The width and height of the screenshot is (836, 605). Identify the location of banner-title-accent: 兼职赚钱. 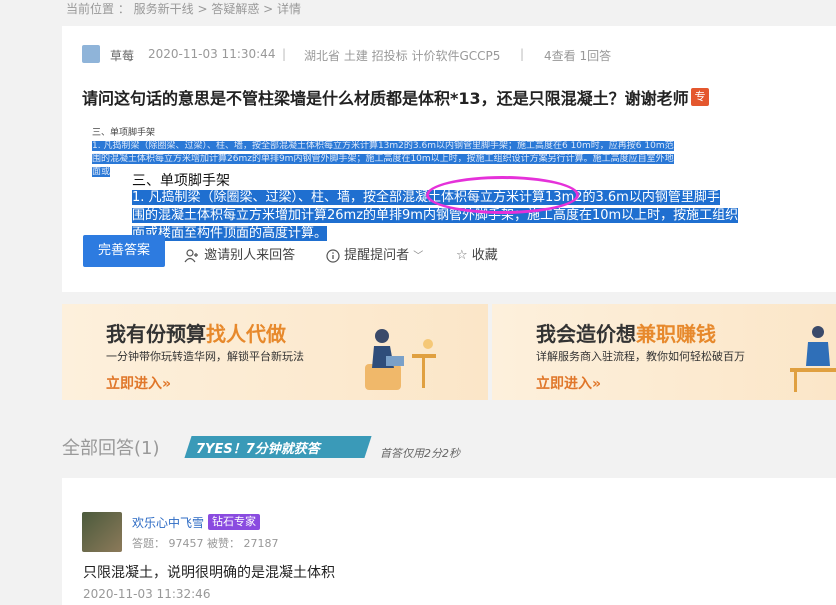
(676, 334).